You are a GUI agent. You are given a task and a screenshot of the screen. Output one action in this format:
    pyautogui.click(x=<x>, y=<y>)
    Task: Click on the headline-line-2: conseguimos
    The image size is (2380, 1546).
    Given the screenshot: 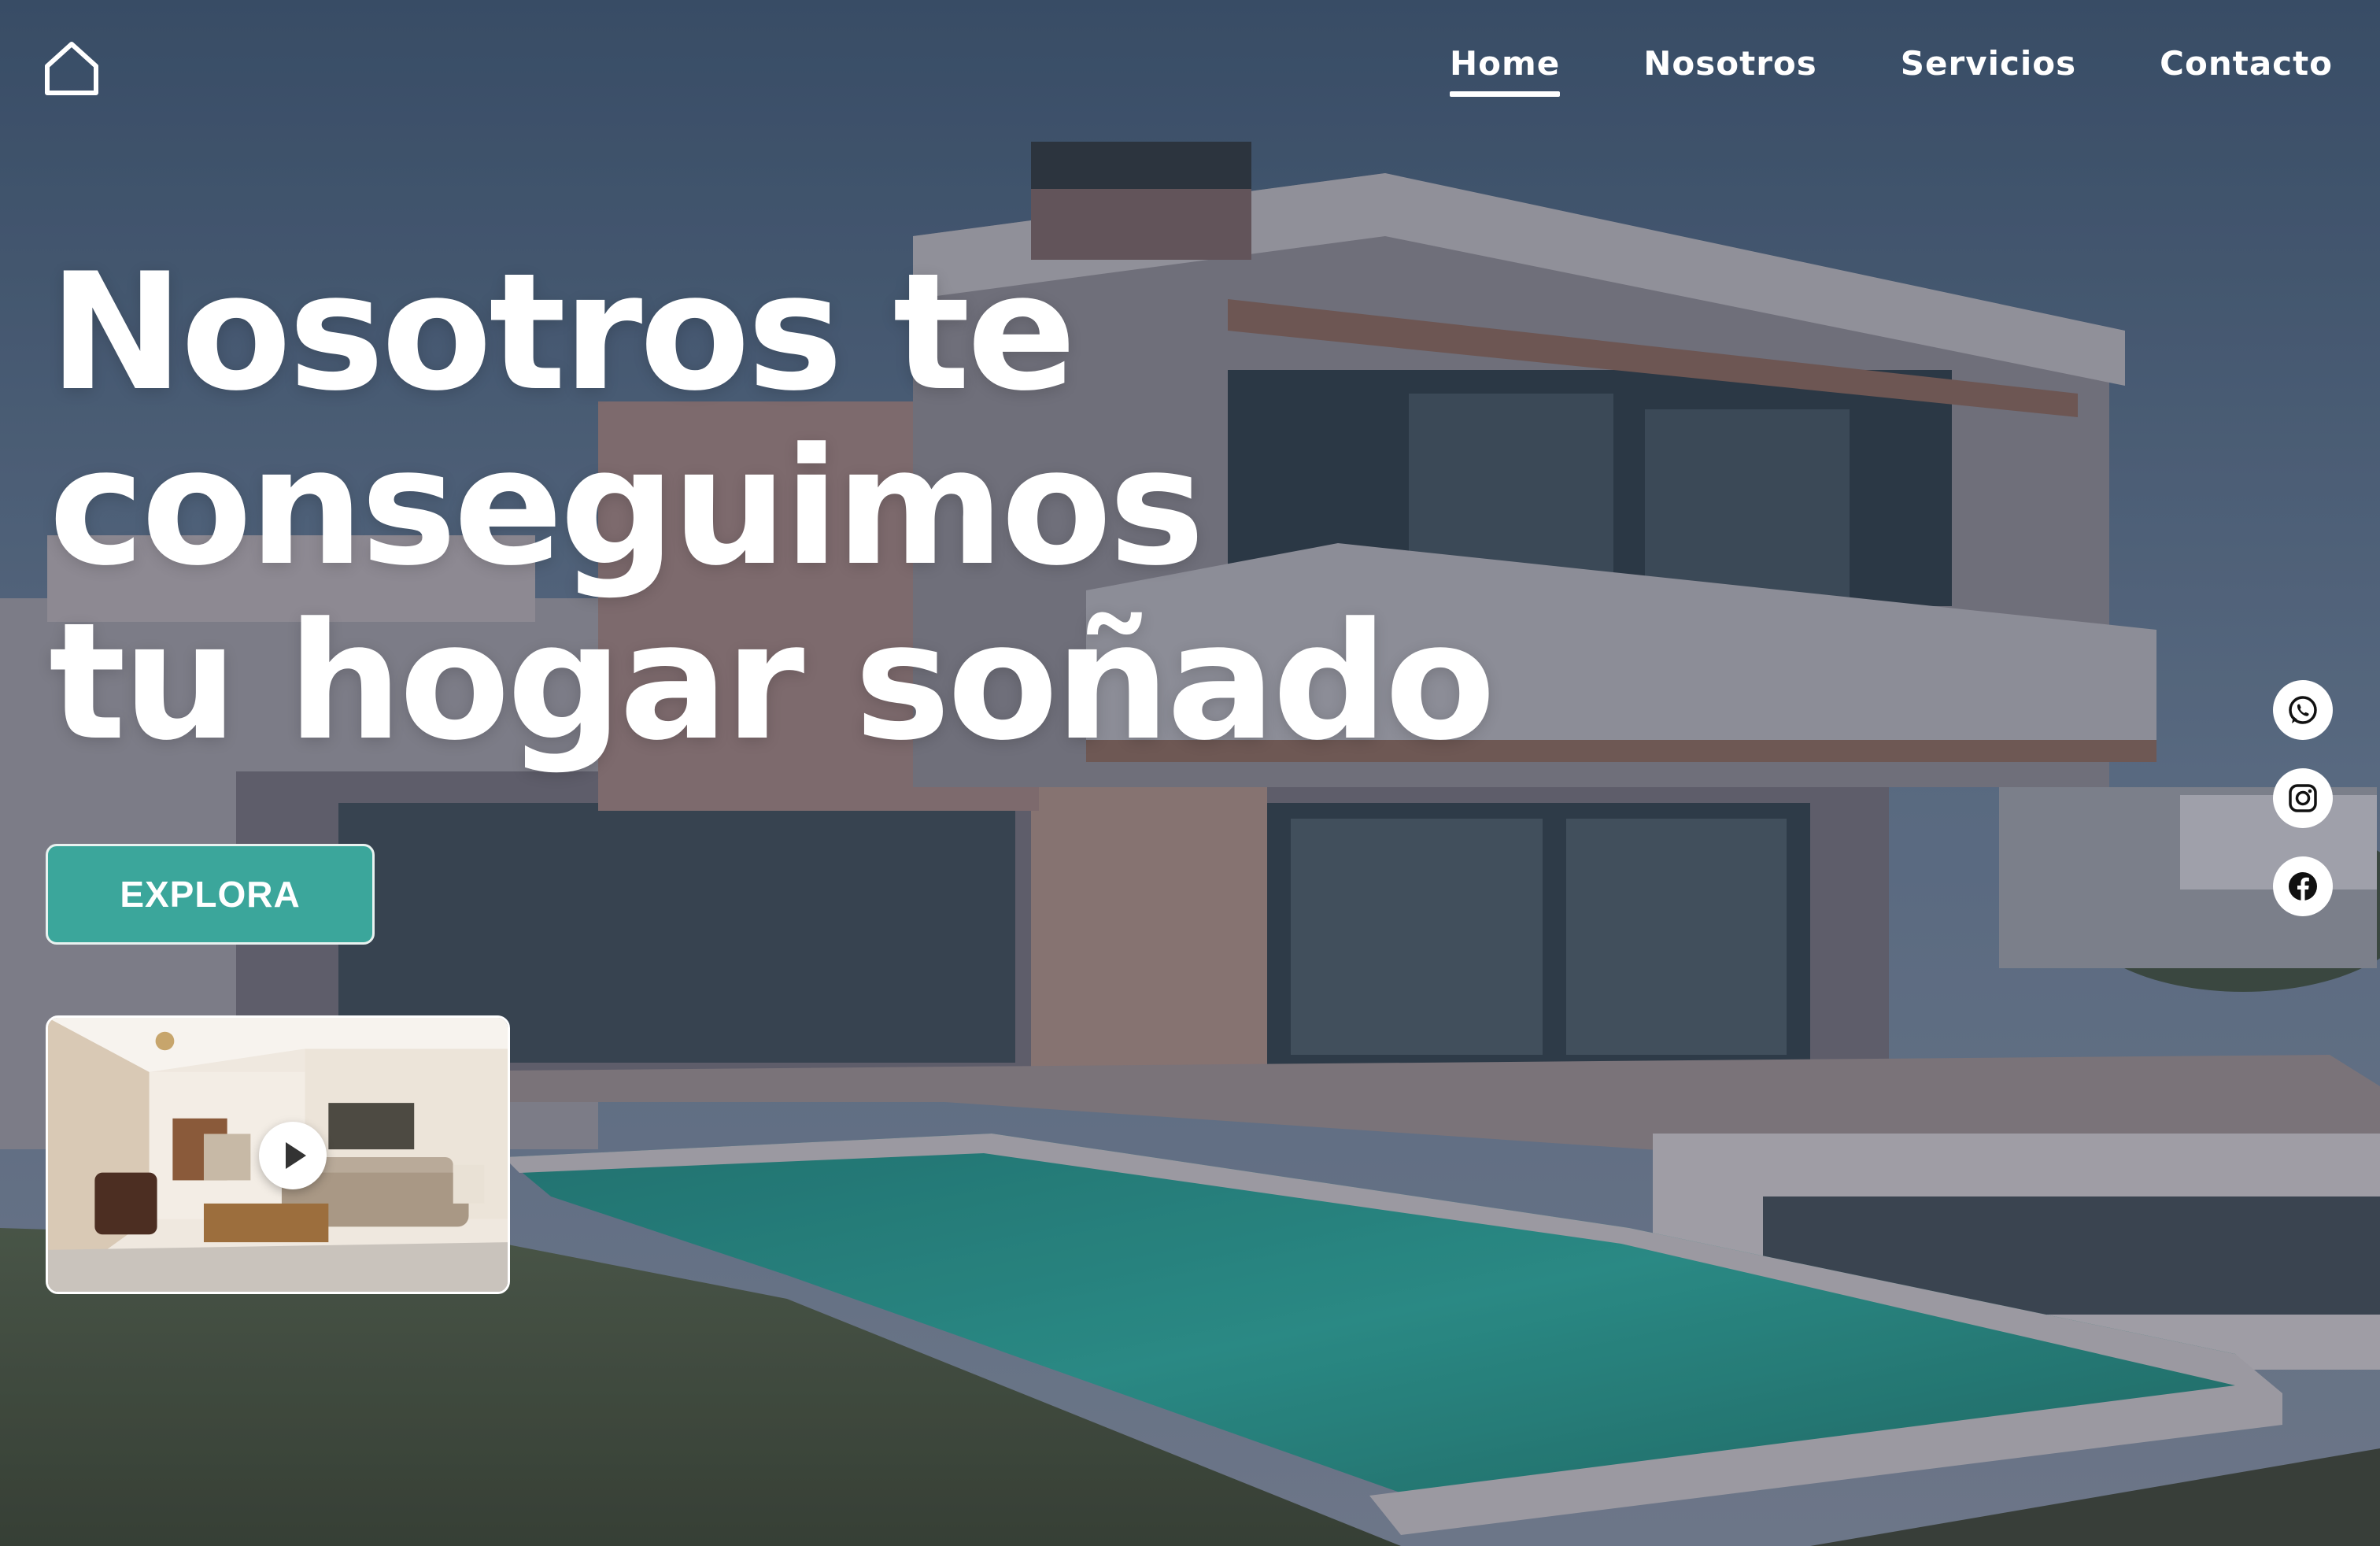 What is the action you would take?
    pyautogui.click(x=627, y=507)
    